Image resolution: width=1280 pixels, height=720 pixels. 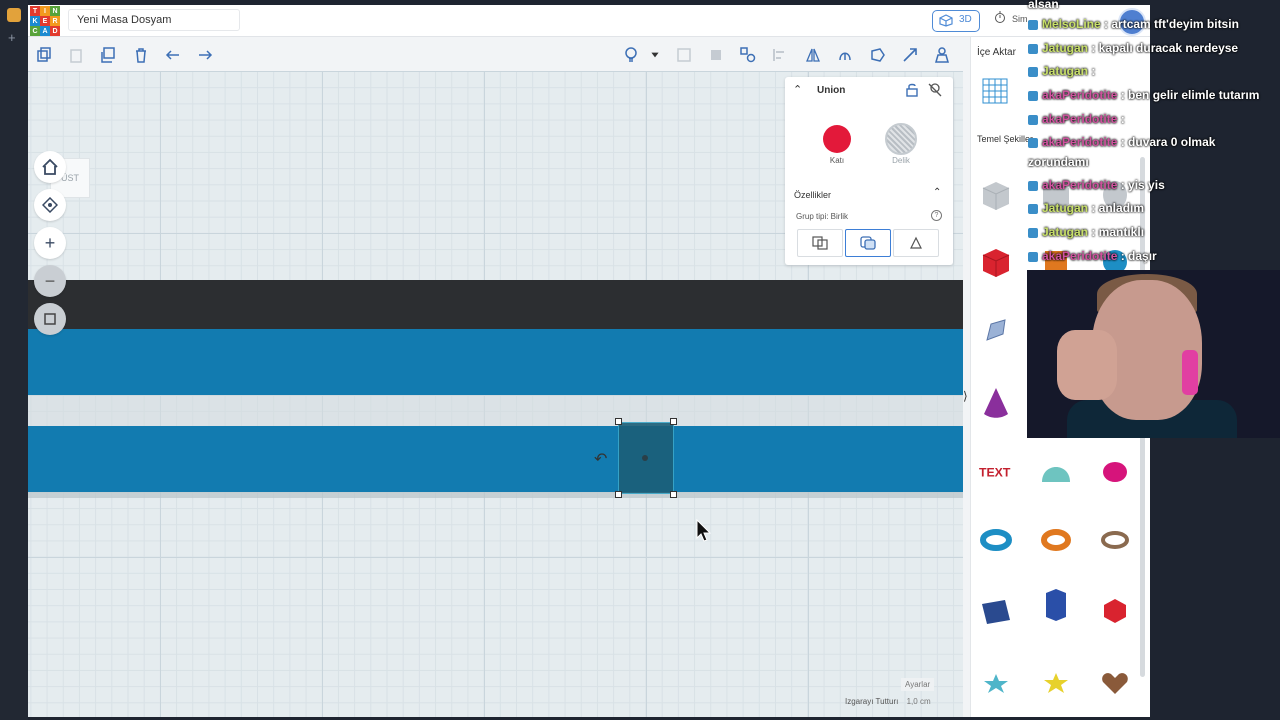 What do you see at coordinates (716, 55) in the screenshot?
I see `ruler-button` at bounding box center [716, 55].